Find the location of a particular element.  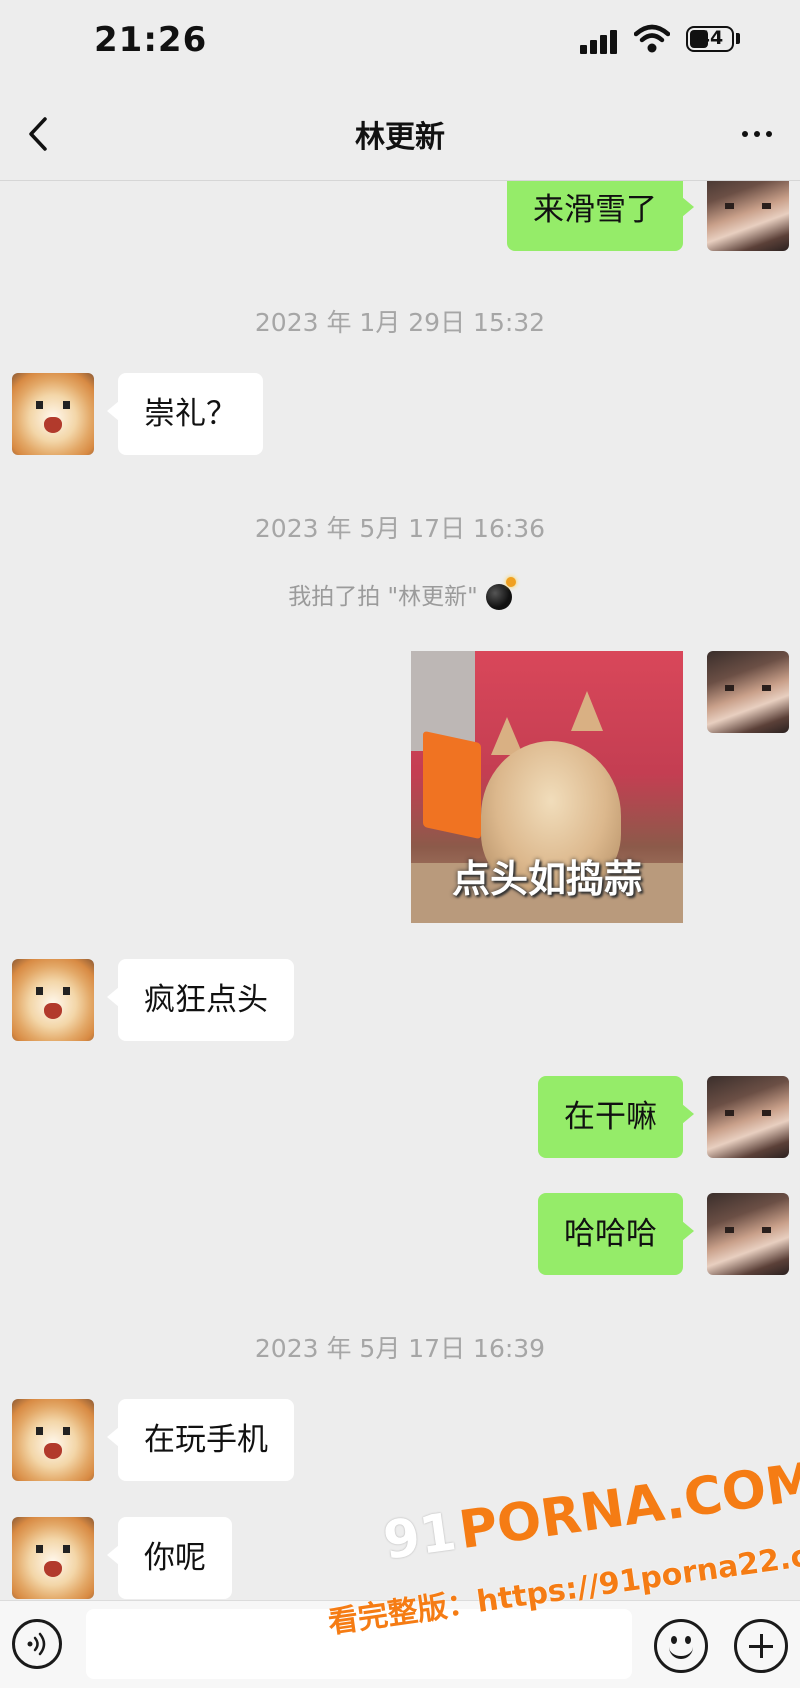

message-bubble-sent: 哈哈哈 is located at coordinates (616, 1234).